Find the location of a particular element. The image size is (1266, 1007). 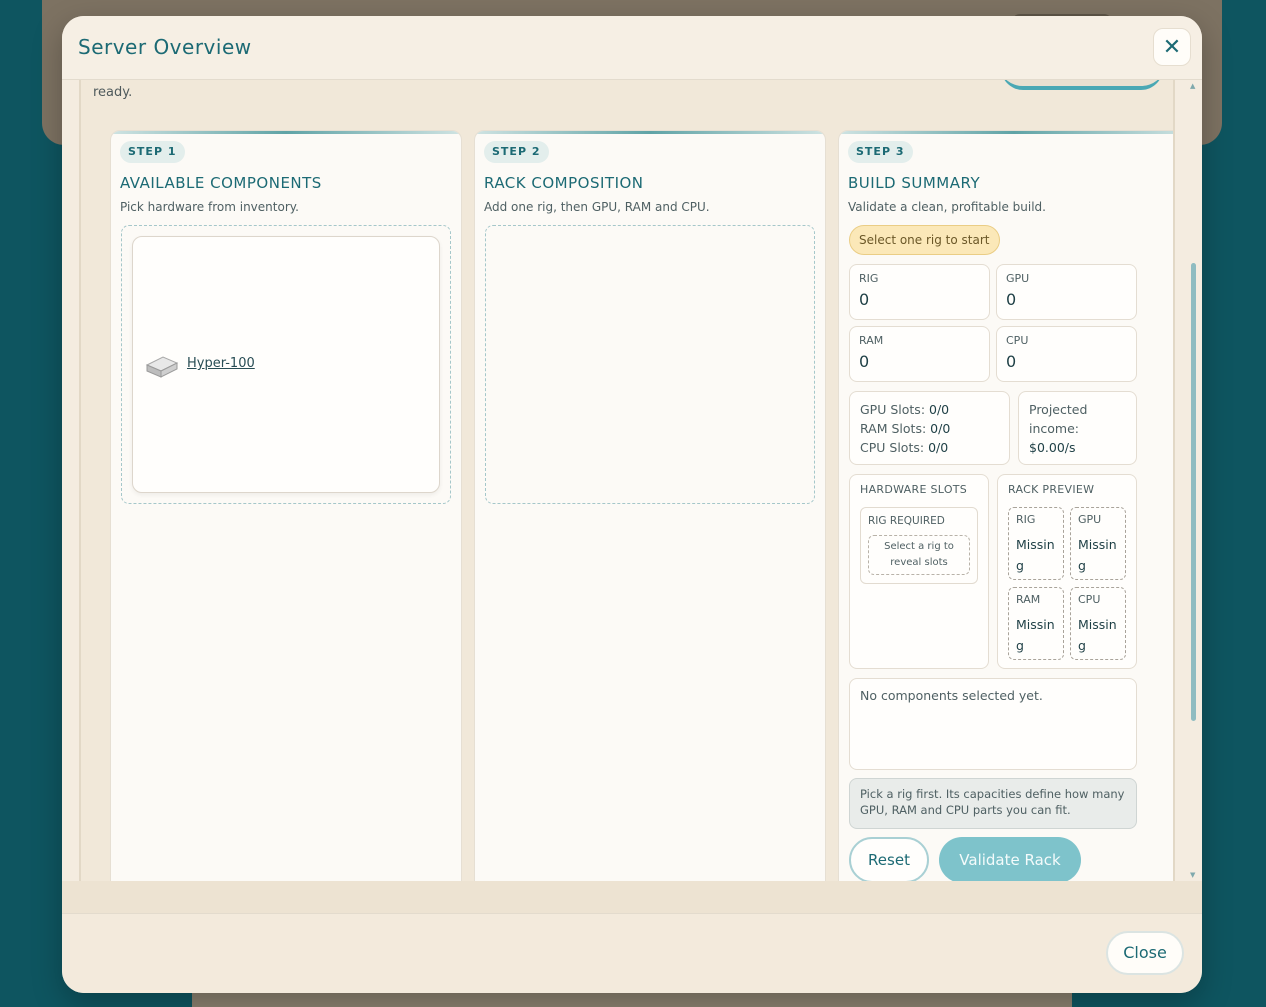

preview-slot-cpu: CPU Missing is located at coordinates (1098, 623).